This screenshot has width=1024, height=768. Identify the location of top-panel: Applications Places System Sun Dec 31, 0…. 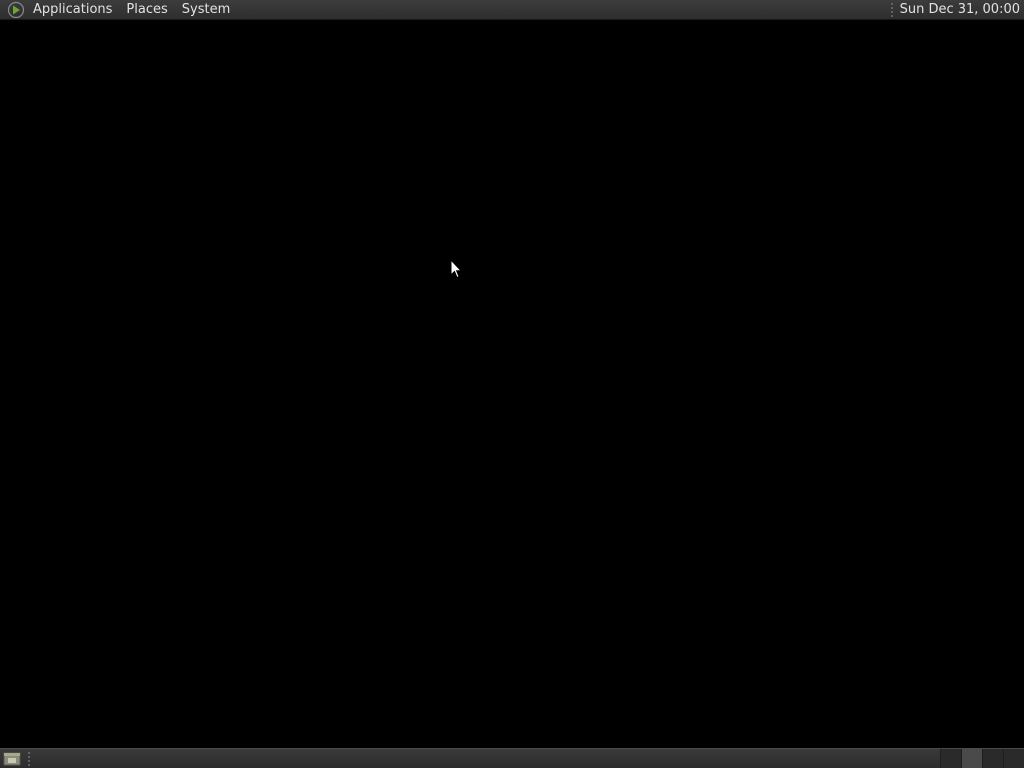
(512, 10).